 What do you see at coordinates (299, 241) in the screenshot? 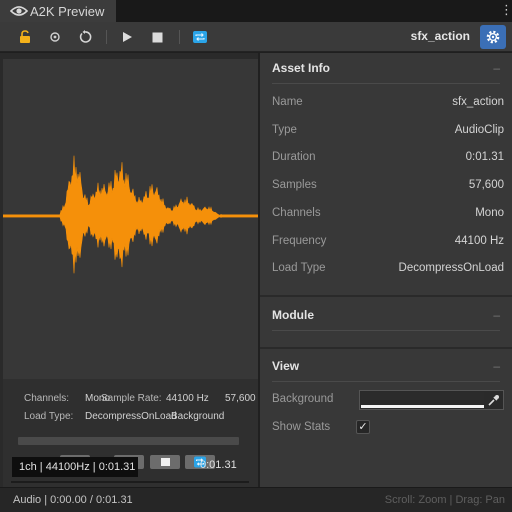
I see `prop-frequency-label: Frequency` at bounding box center [299, 241].